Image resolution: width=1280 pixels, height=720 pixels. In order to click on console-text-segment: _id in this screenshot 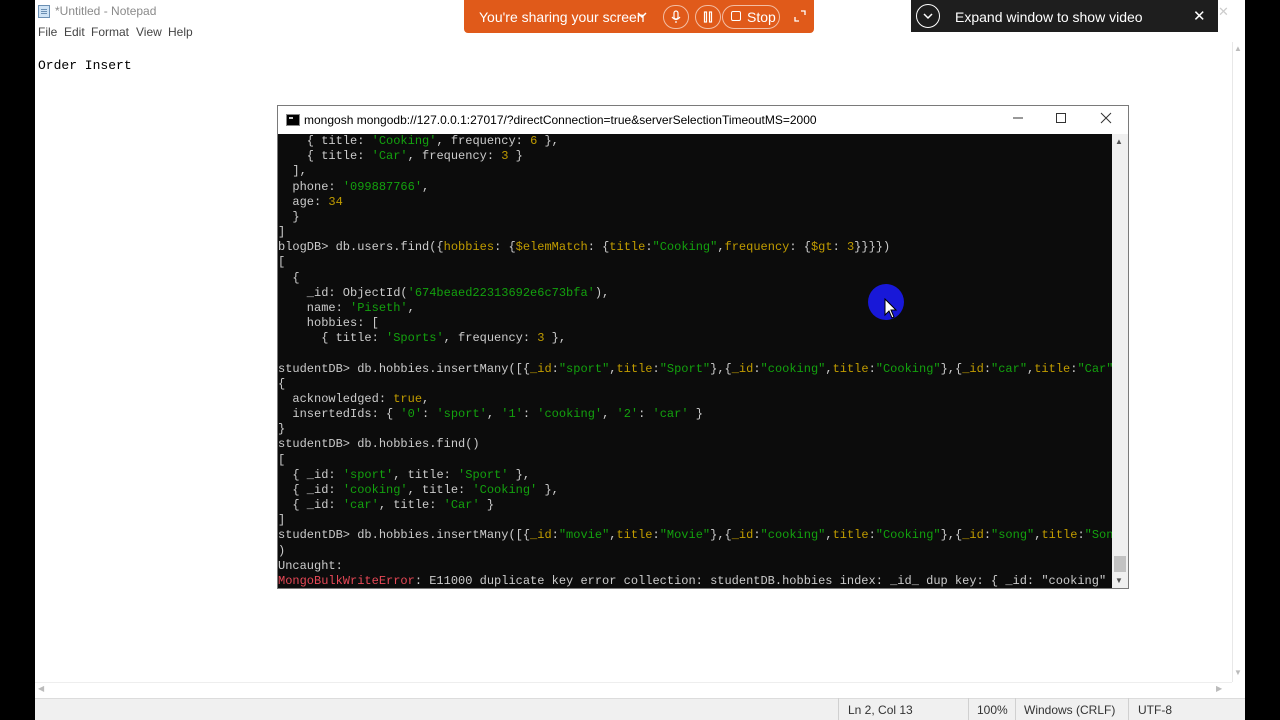, I will do `click(973, 535)`.